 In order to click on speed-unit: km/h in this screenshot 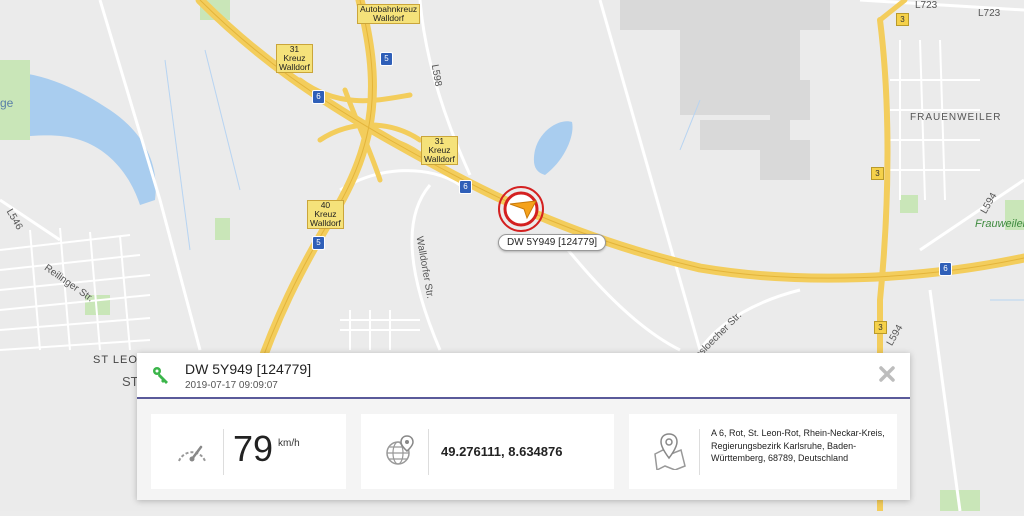, I will do `click(289, 443)`.